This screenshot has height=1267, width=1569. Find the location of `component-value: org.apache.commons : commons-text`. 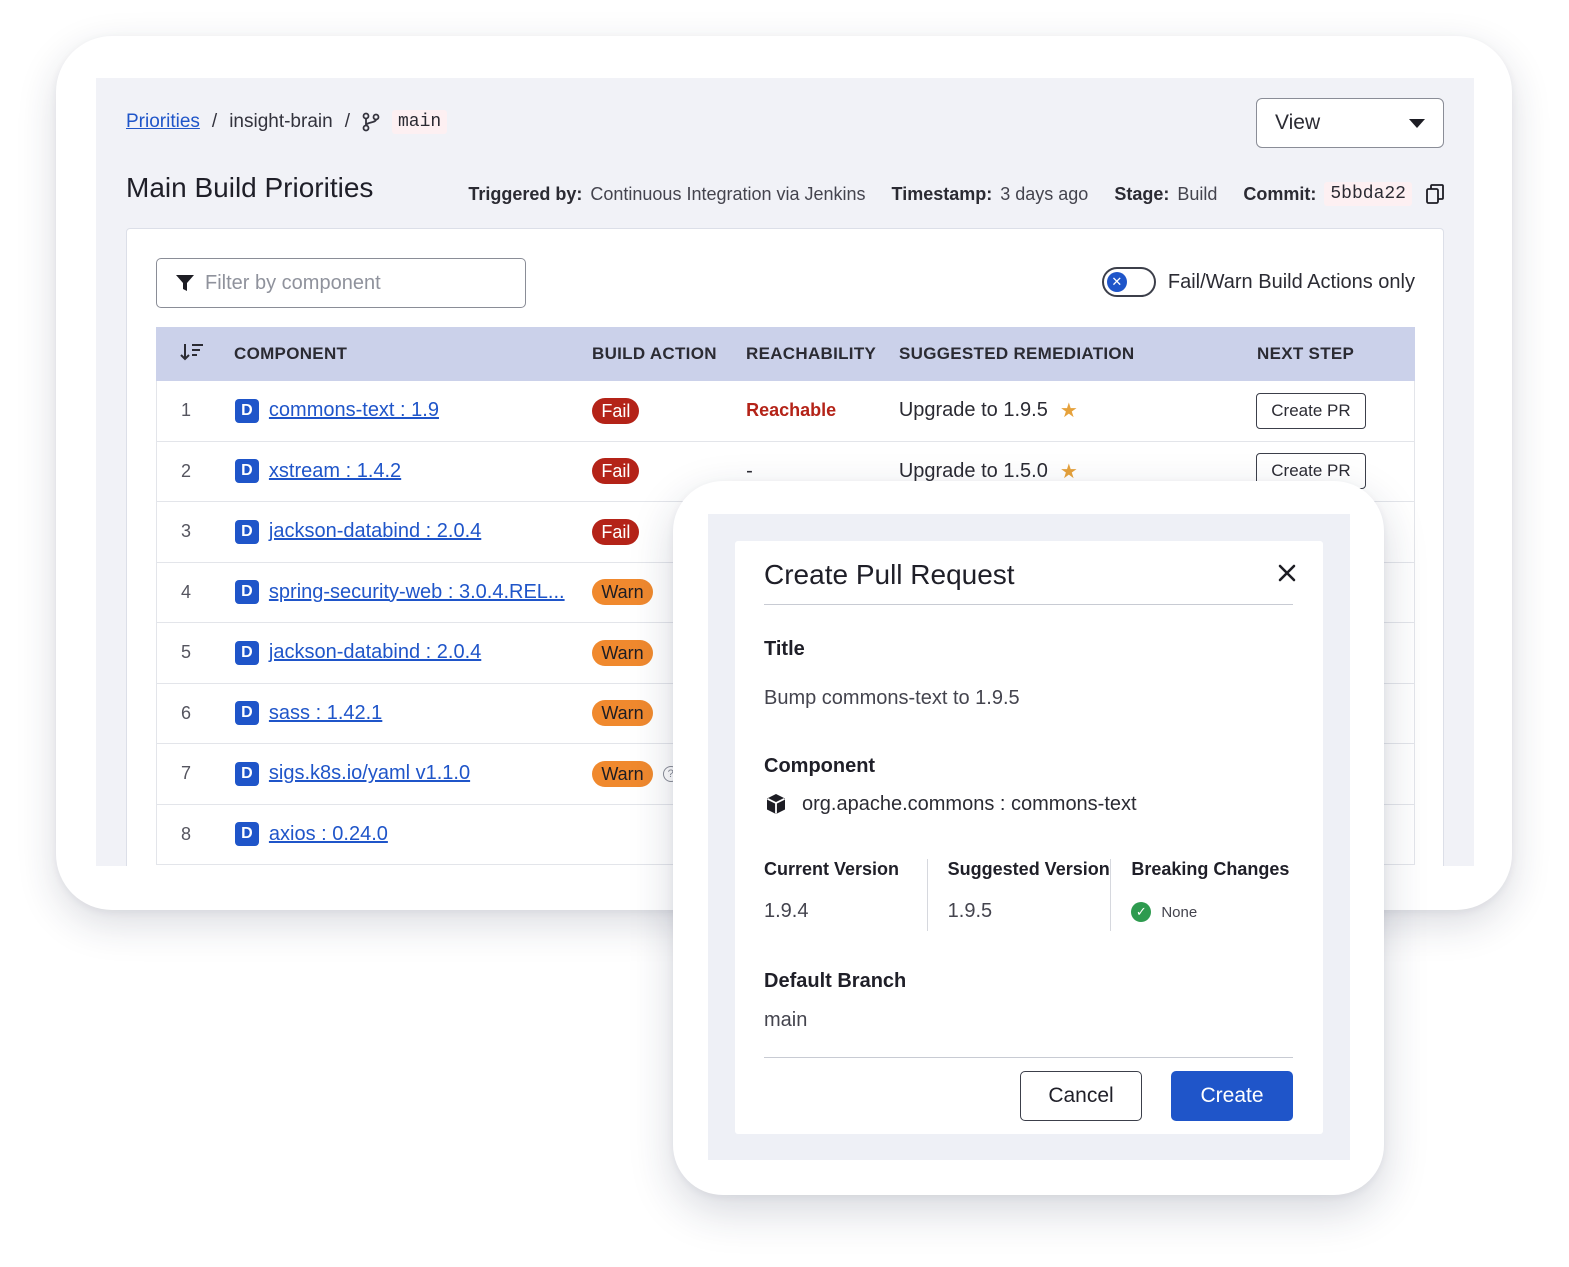

component-value: org.apache.commons : commons-text is located at coordinates (969, 803).